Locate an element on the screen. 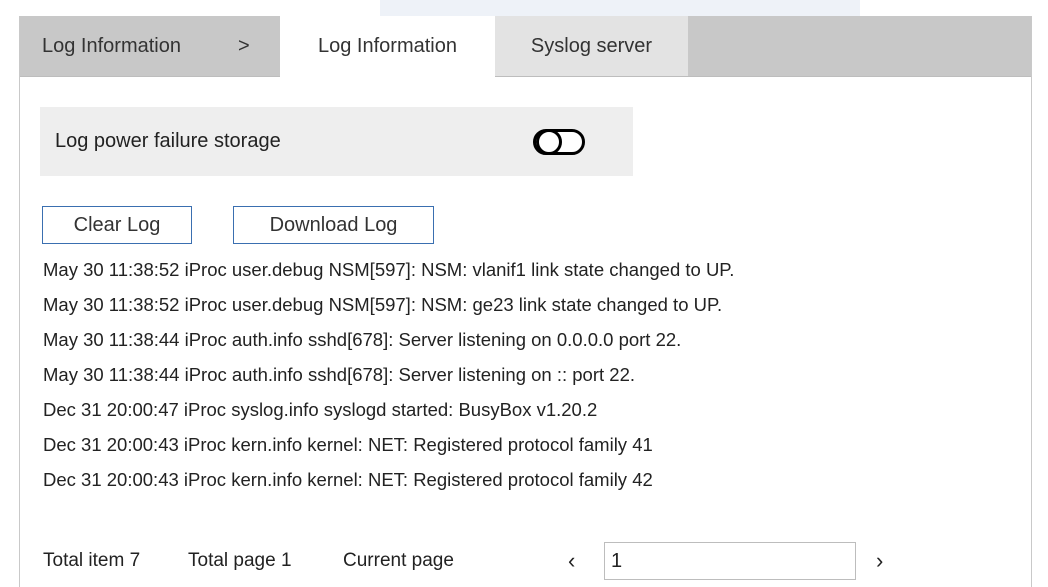 This screenshot has width=1048, height=587. background-band is located at coordinates (620, 8).